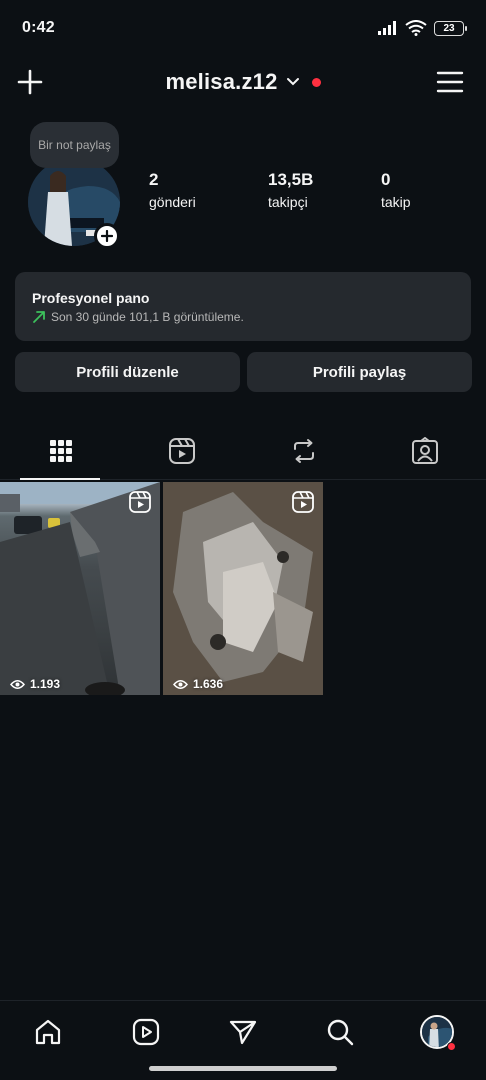 Image resolution: width=486 pixels, height=1080 pixels. I want to click on nav-profile, so click(438, 1033).